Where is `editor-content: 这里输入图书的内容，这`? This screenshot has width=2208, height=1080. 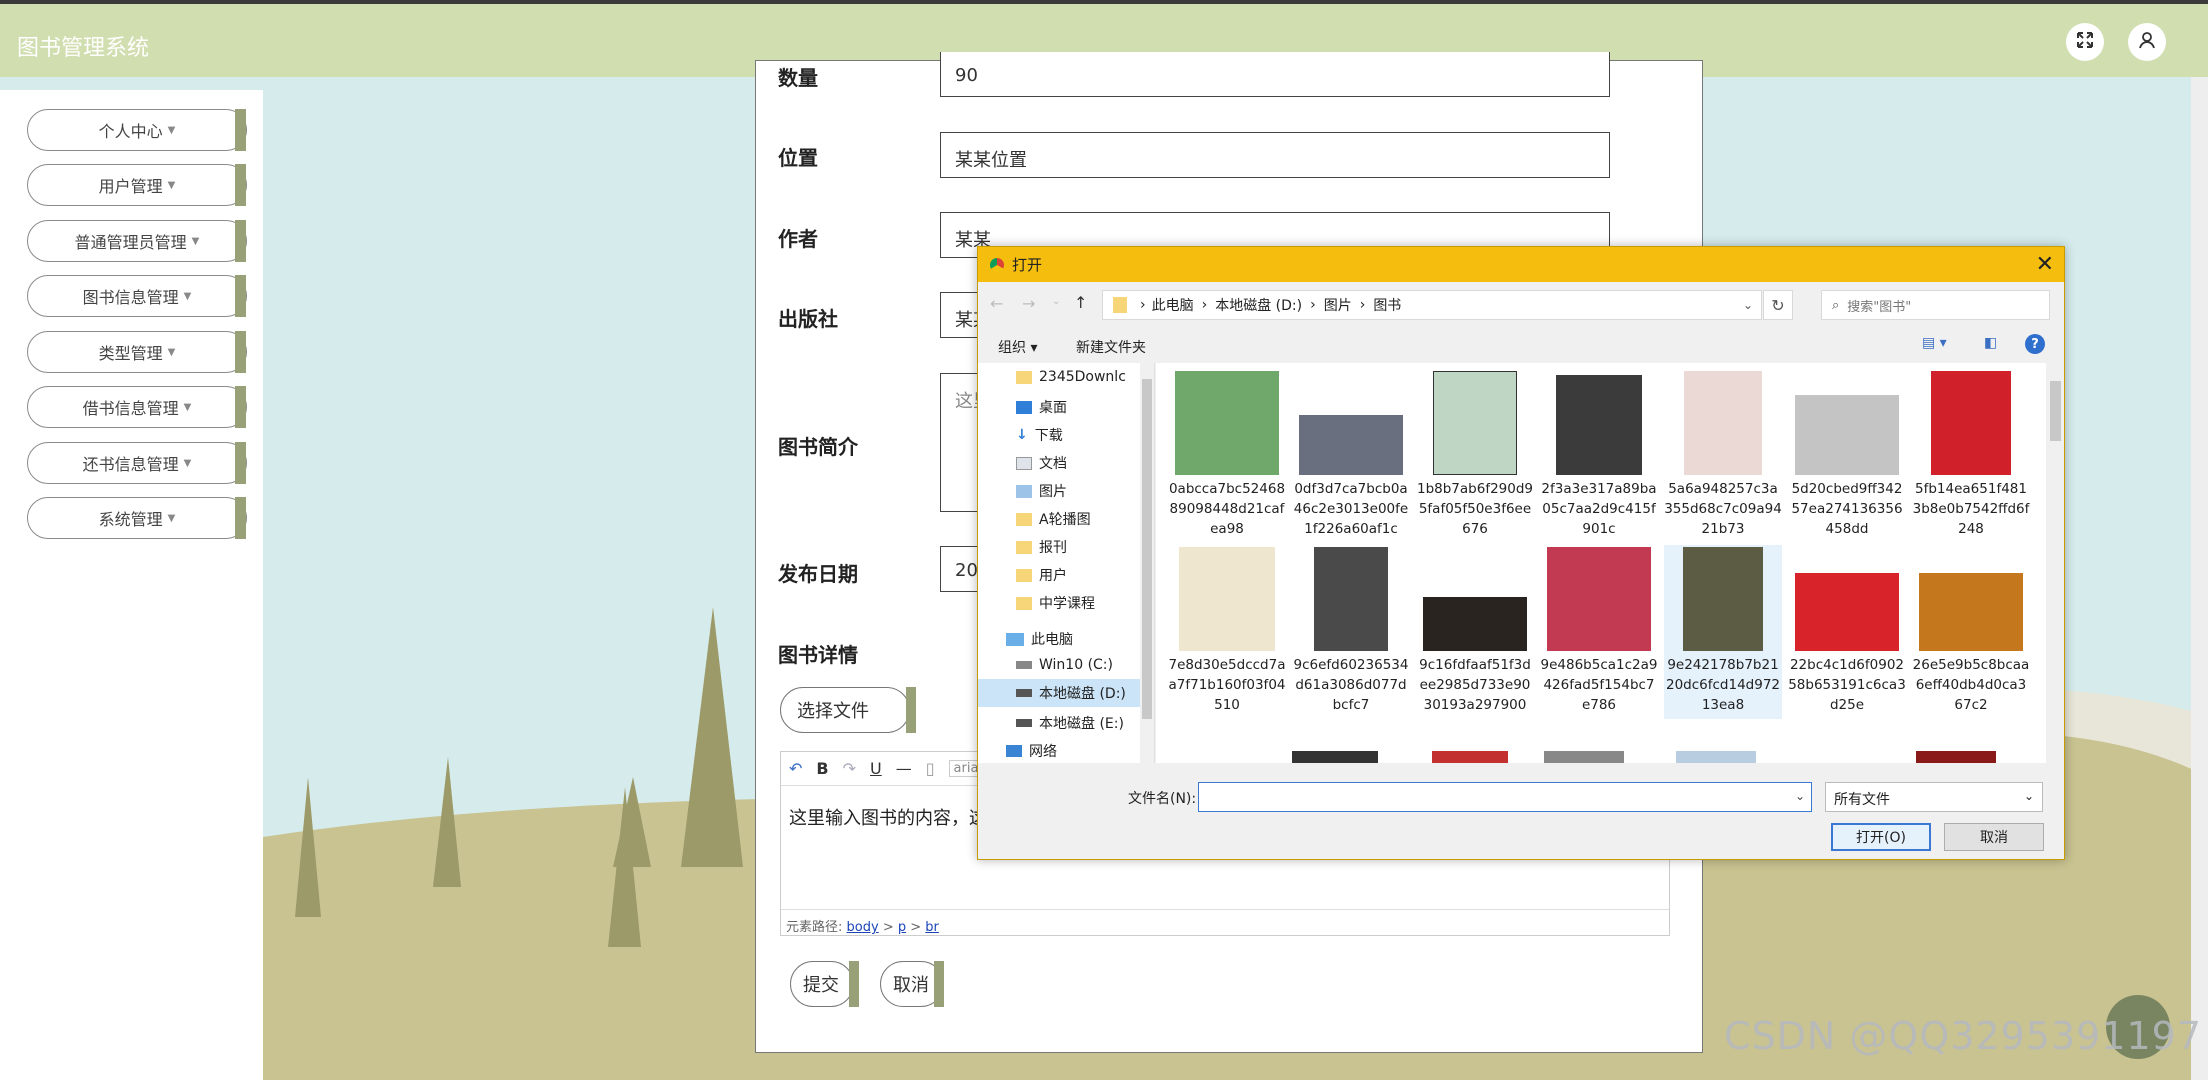
editor-content: 这里输入图书的内容，这 is located at coordinates (888, 817).